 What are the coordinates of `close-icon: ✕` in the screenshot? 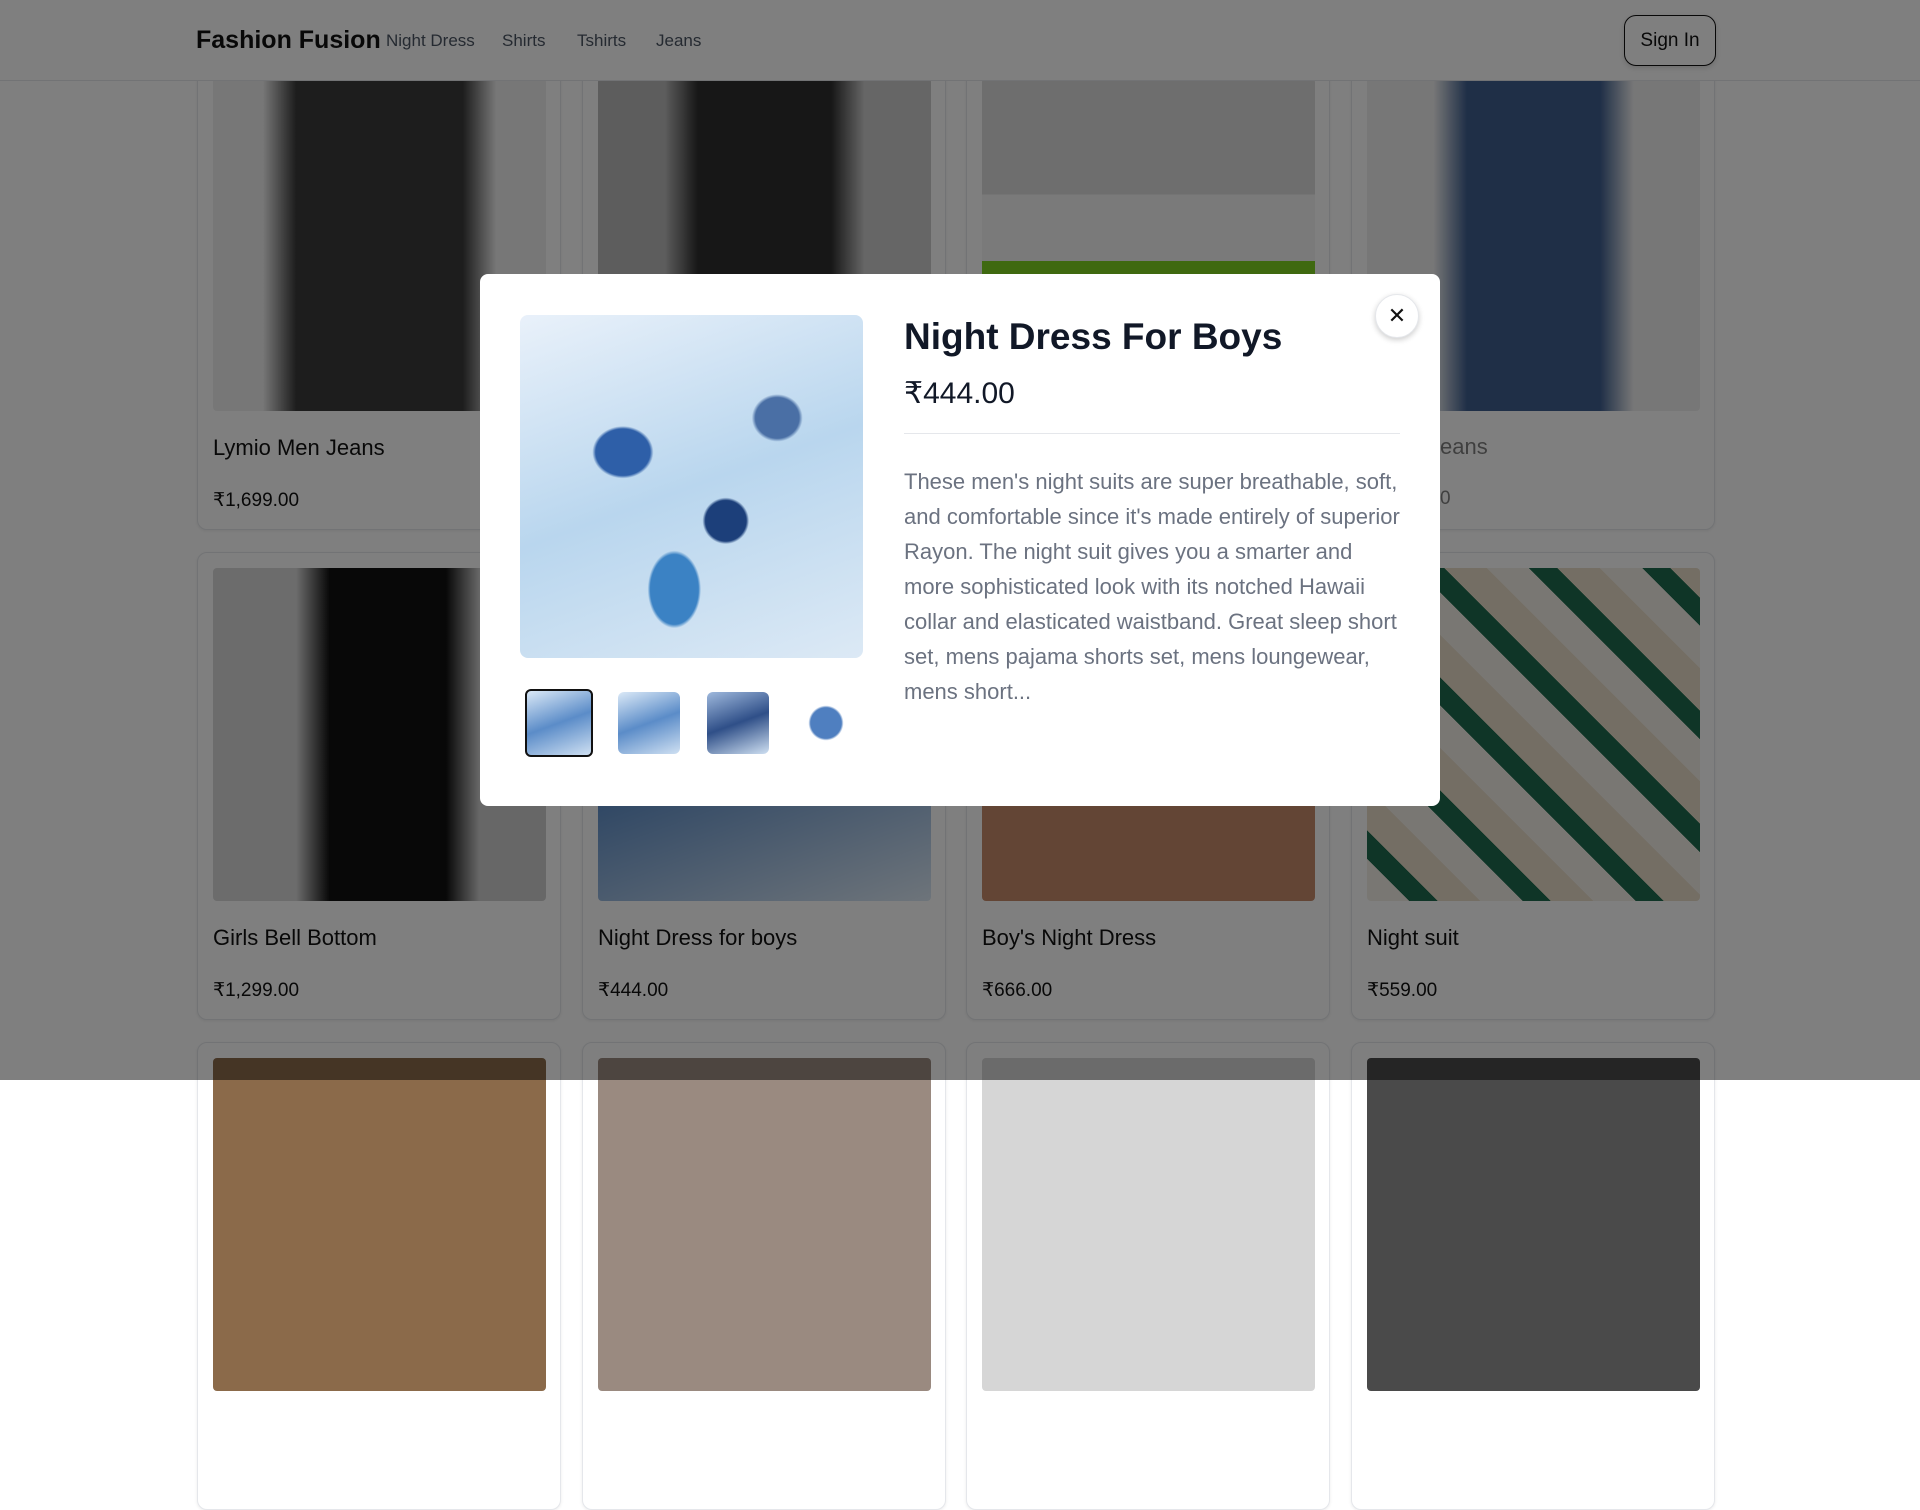 It's located at (1397, 316).